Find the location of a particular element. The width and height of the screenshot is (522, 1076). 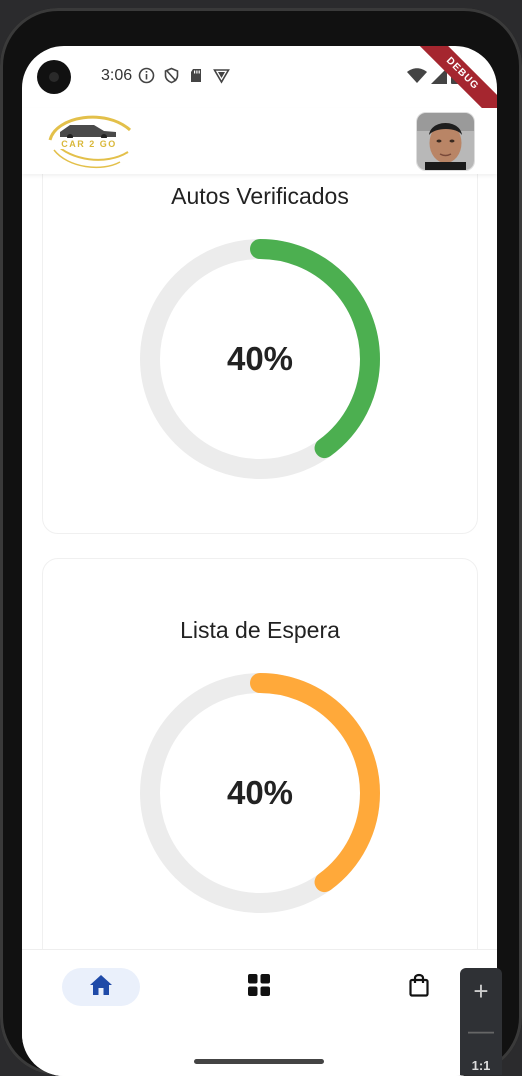

car2go-logo: CAR 2 GO is located at coordinates (90, 140).